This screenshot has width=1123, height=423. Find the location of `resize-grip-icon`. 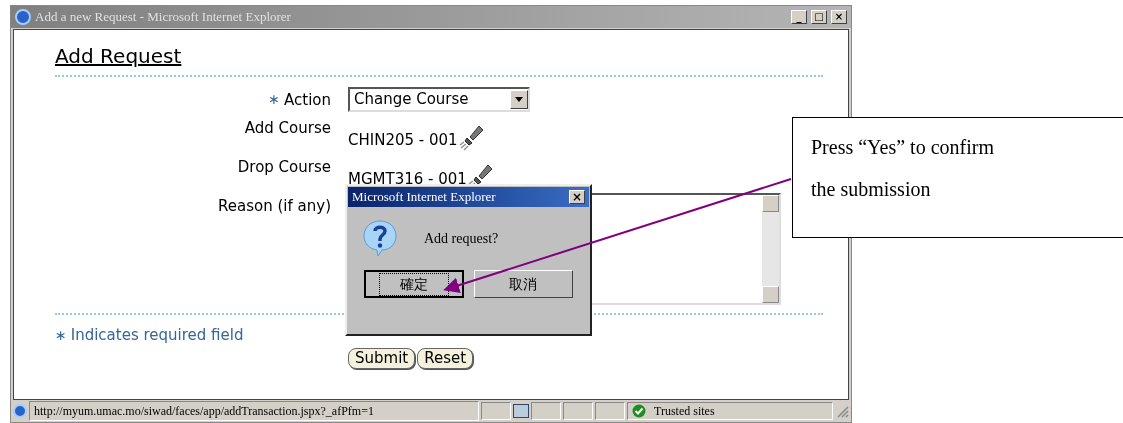

resize-grip-icon is located at coordinates (842, 411).